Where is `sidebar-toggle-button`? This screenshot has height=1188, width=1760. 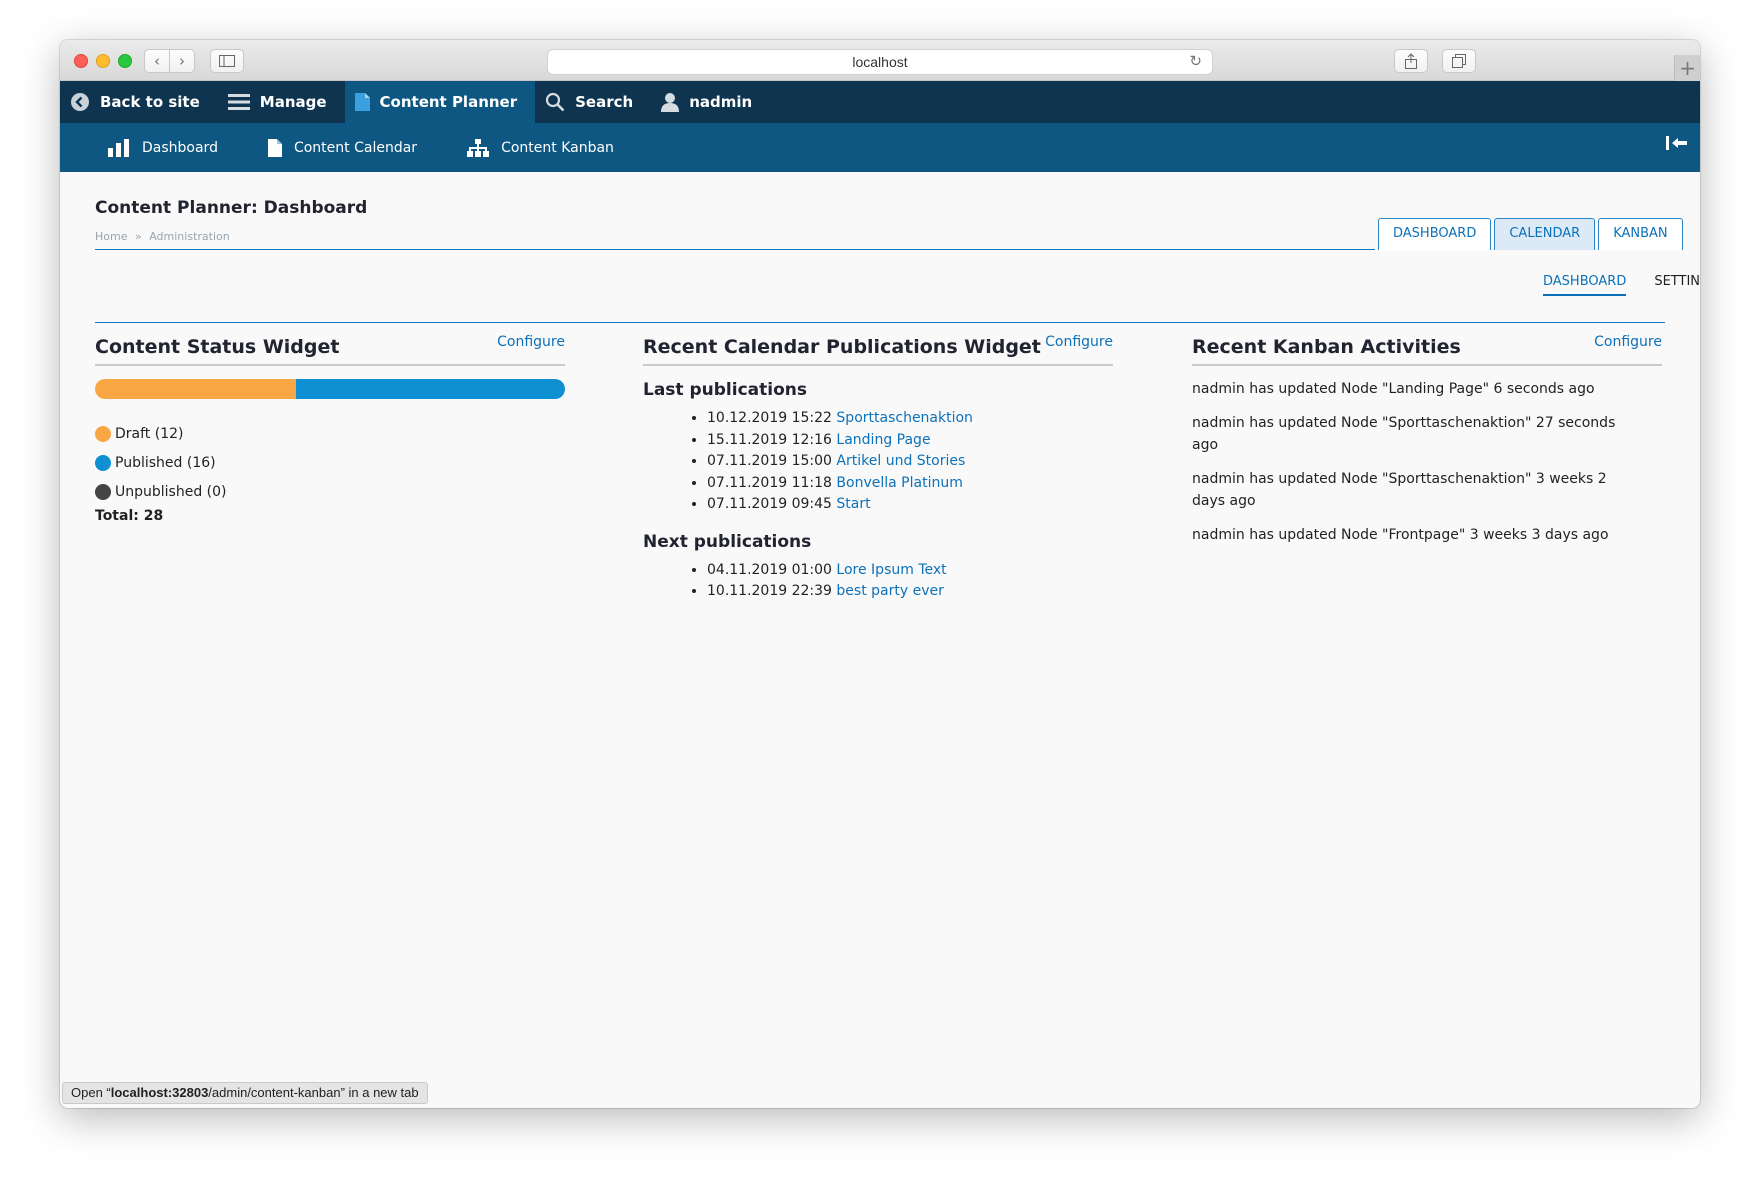 sidebar-toggle-button is located at coordinates (227, 61).